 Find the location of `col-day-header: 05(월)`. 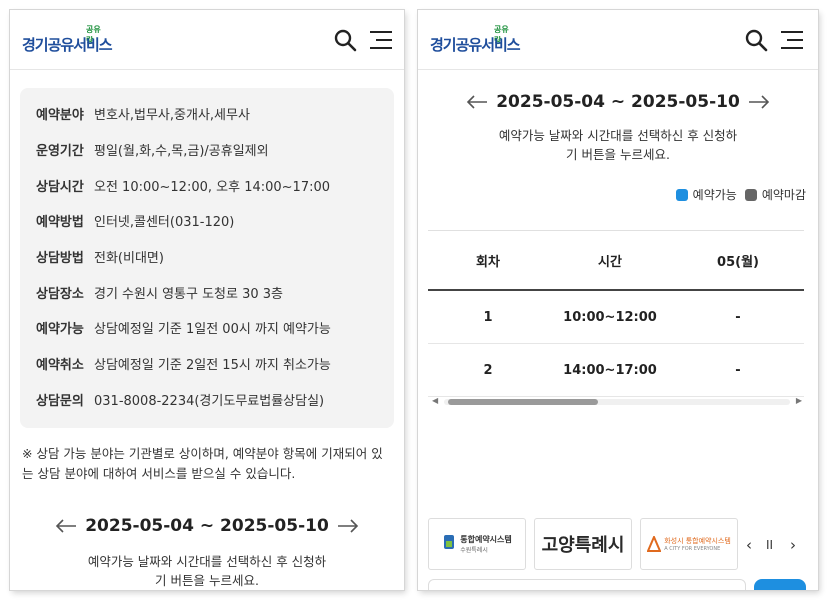

col-day-header: 05(월) is located at coordinates (738, 262).